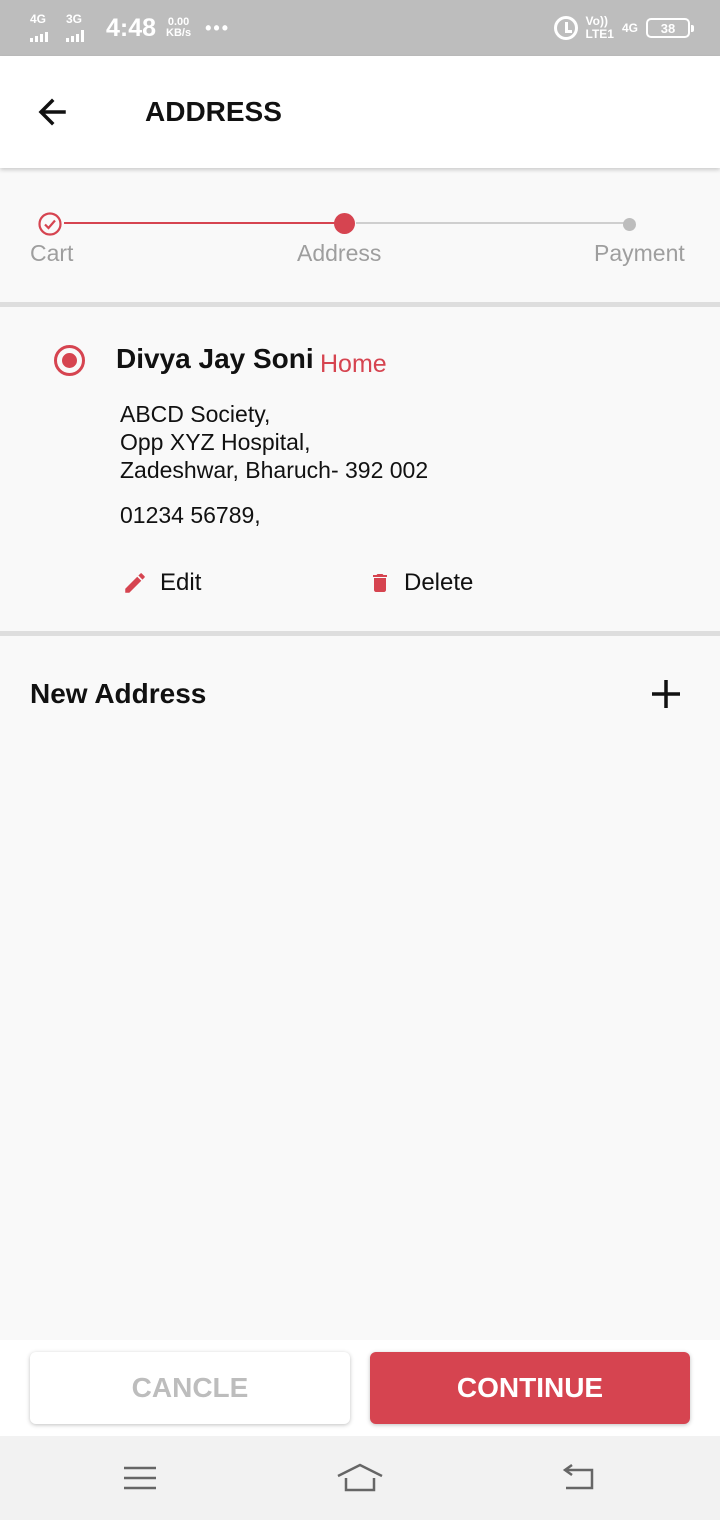 The height and width of the screenshot is (1520, 720). I want to click on address-line-3: Zadeshwar, Bharuch- 392 002, so click(274, 470).